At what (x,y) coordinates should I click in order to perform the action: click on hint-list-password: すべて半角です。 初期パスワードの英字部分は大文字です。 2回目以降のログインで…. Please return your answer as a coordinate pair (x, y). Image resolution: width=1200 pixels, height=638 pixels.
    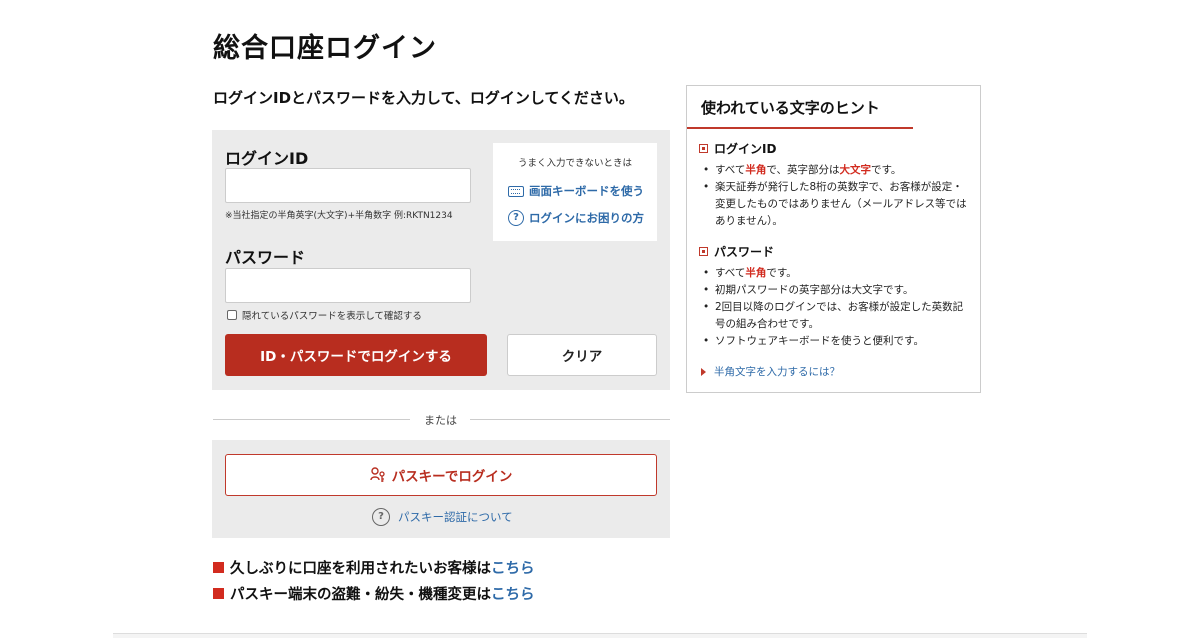
    Looking at the image, I should click on (836, 307).